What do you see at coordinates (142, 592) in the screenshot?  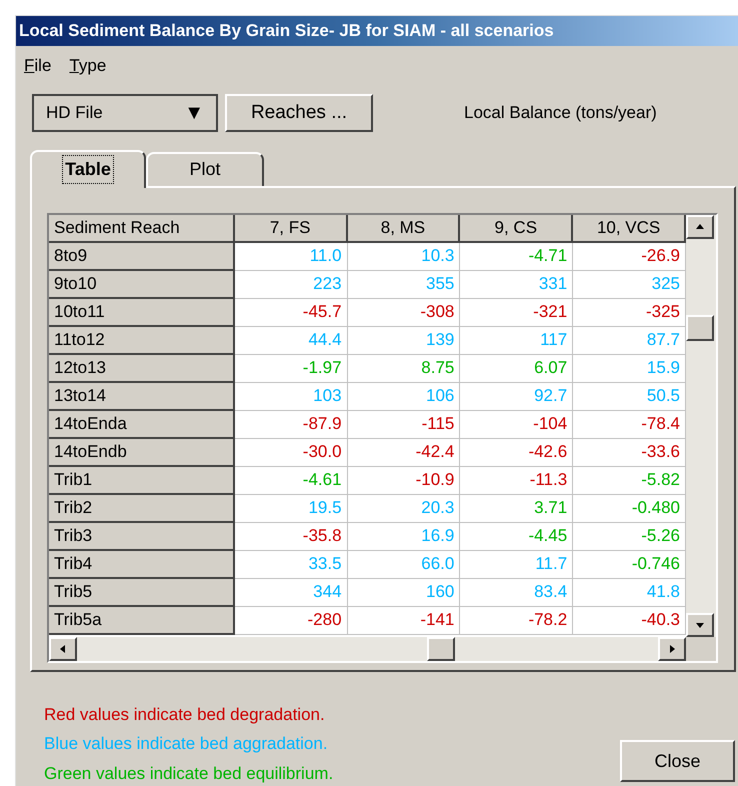 I see `row-header: Trib5` at bounding box center [142, 592].